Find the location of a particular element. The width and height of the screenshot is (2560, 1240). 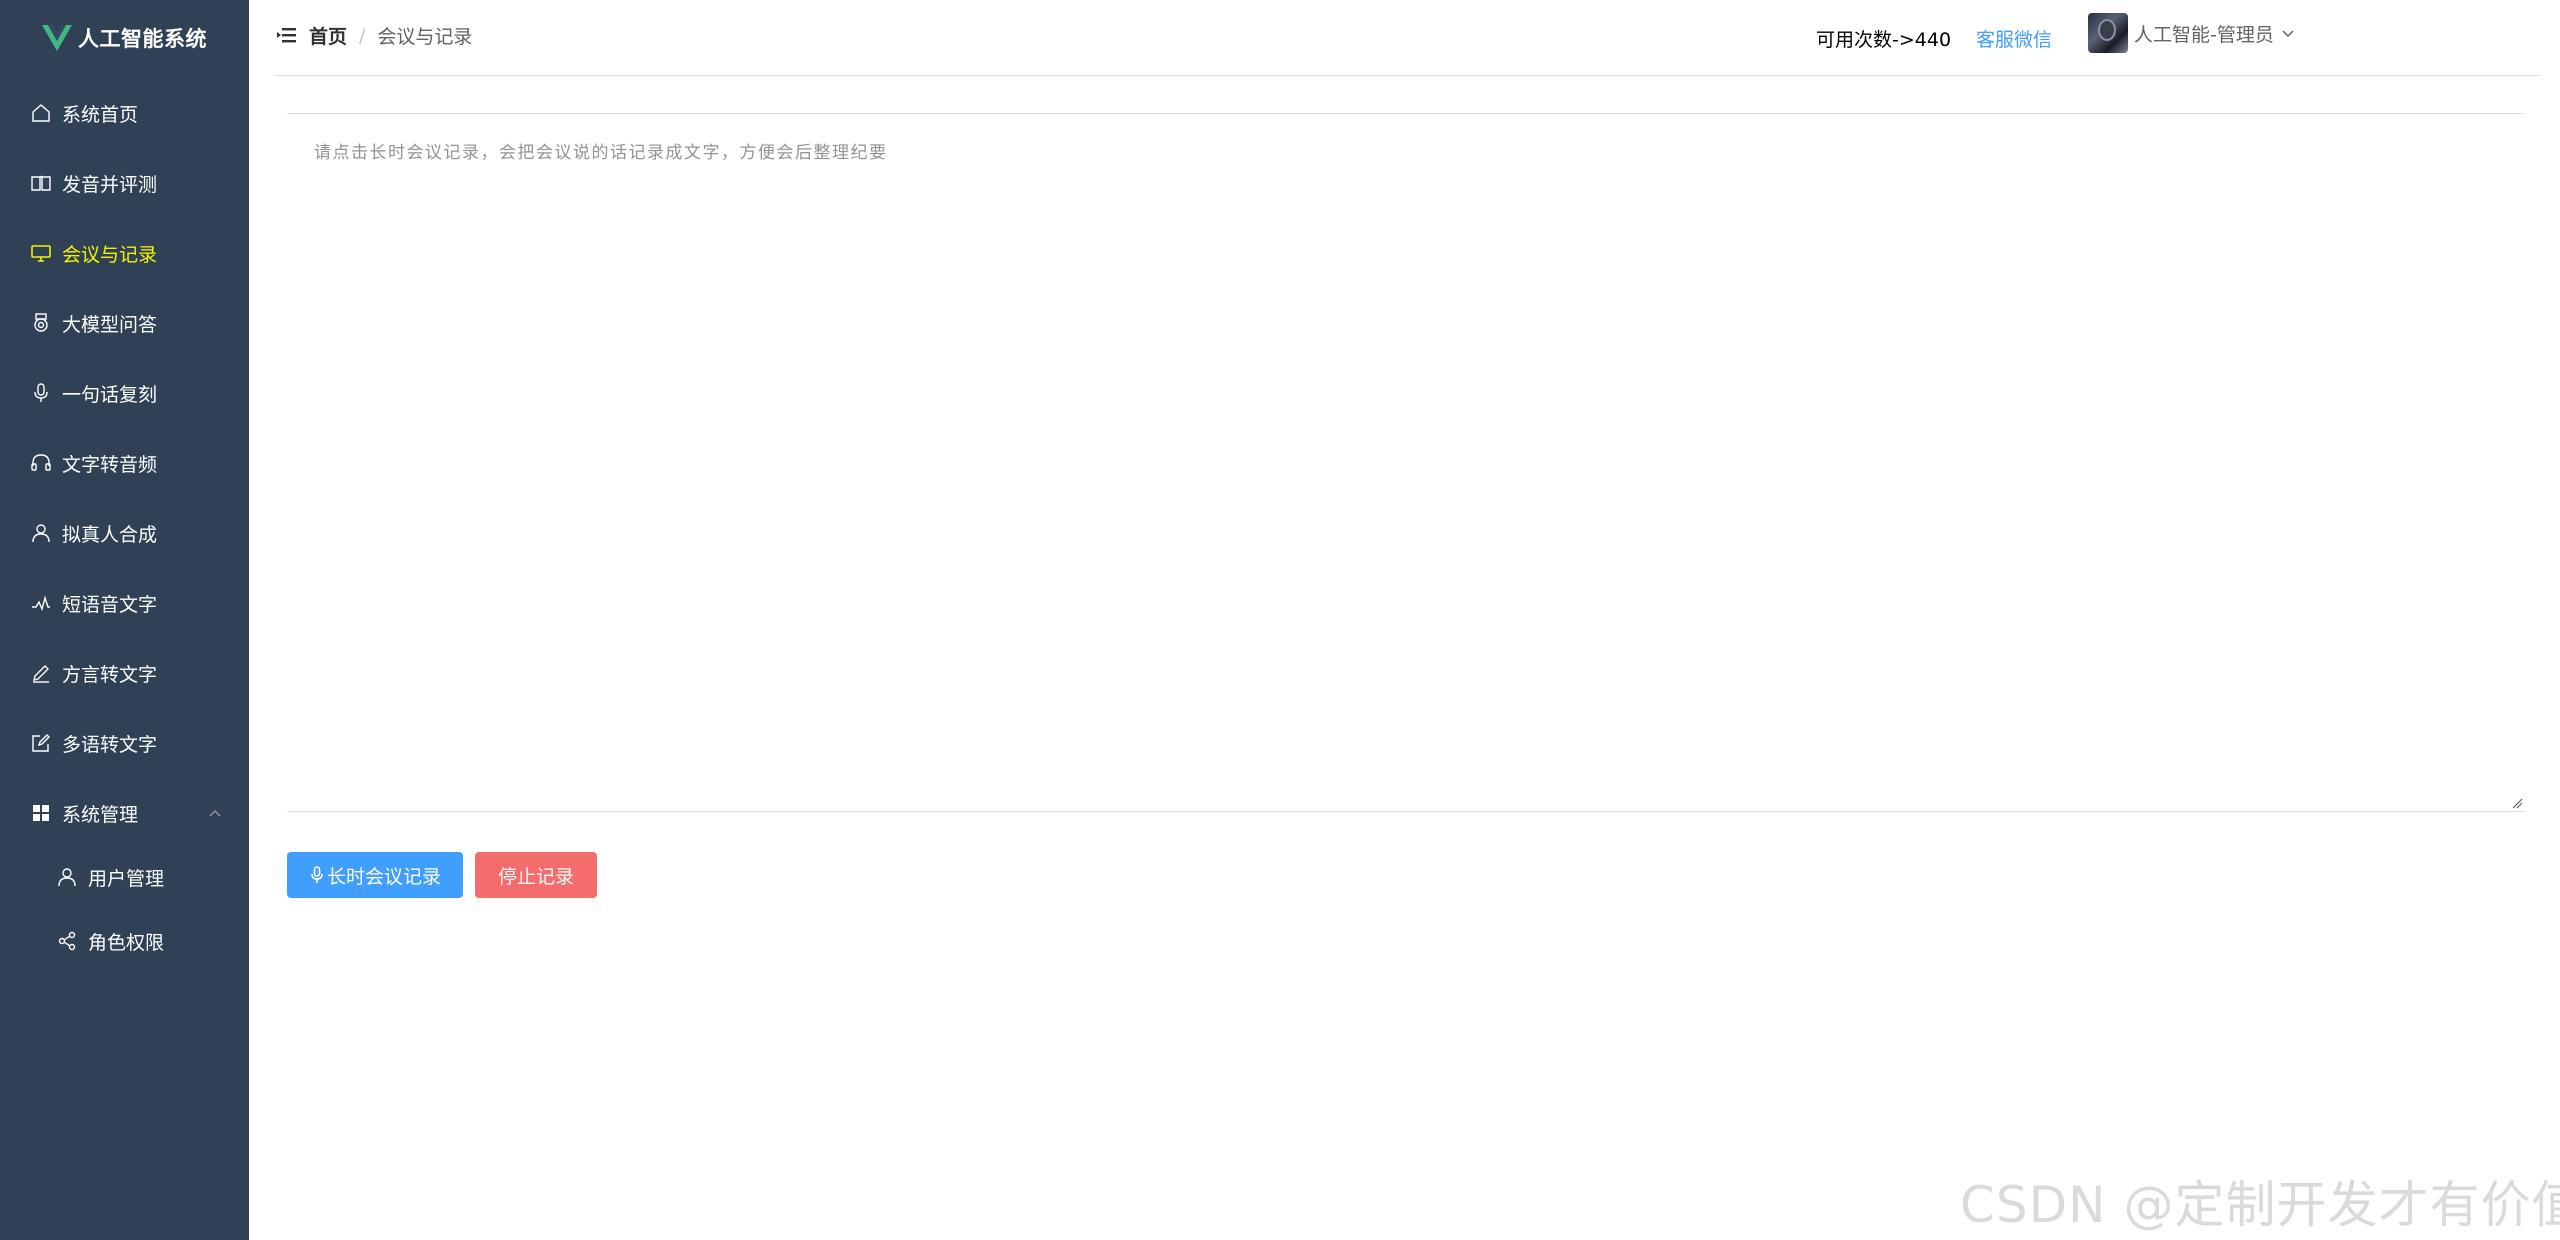

sidebar-item-system-management: 系统管理 is located at coordinates (124, 813).